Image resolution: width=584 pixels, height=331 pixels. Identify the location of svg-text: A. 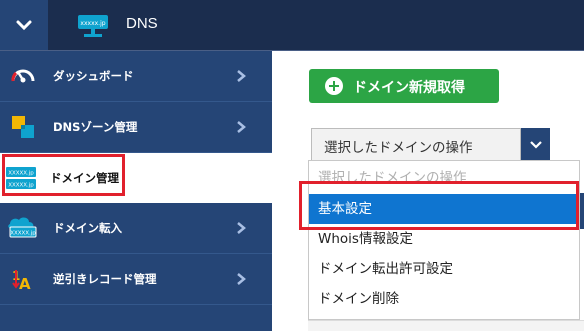
(25, 283).